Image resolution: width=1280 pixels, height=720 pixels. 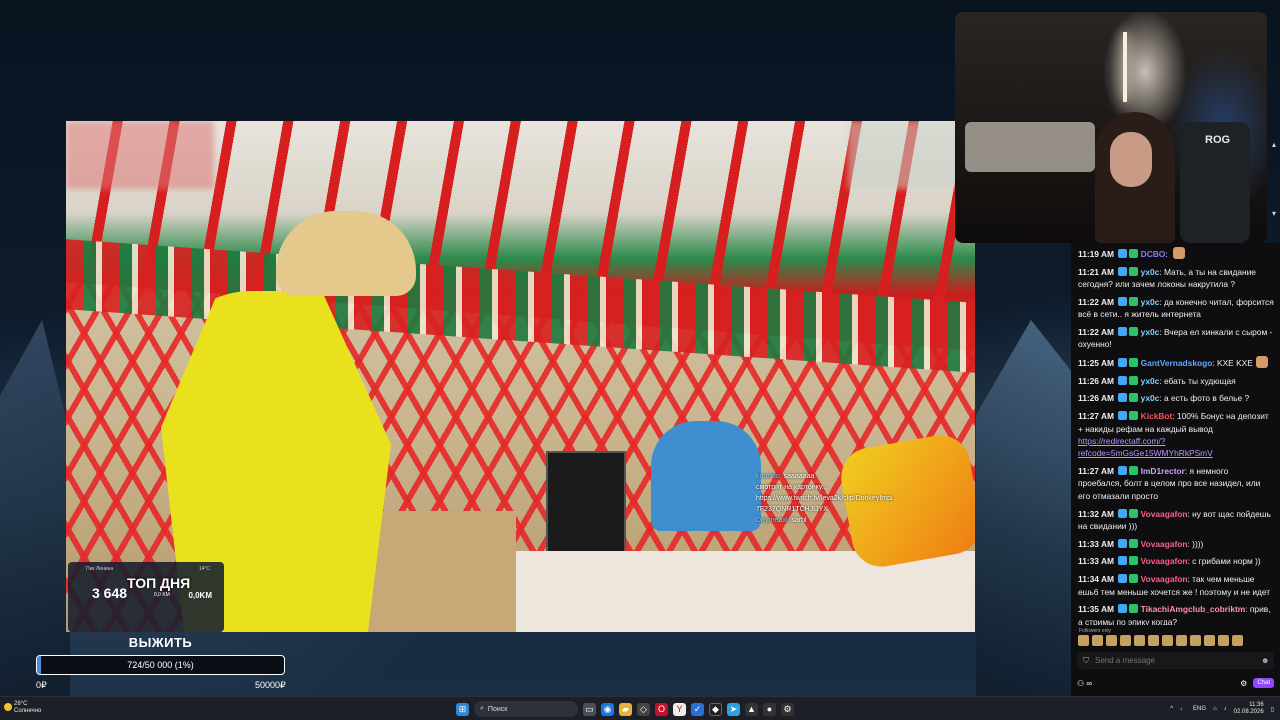 I want to click on volume-icon: ♪, so click(x=1225, y=709).